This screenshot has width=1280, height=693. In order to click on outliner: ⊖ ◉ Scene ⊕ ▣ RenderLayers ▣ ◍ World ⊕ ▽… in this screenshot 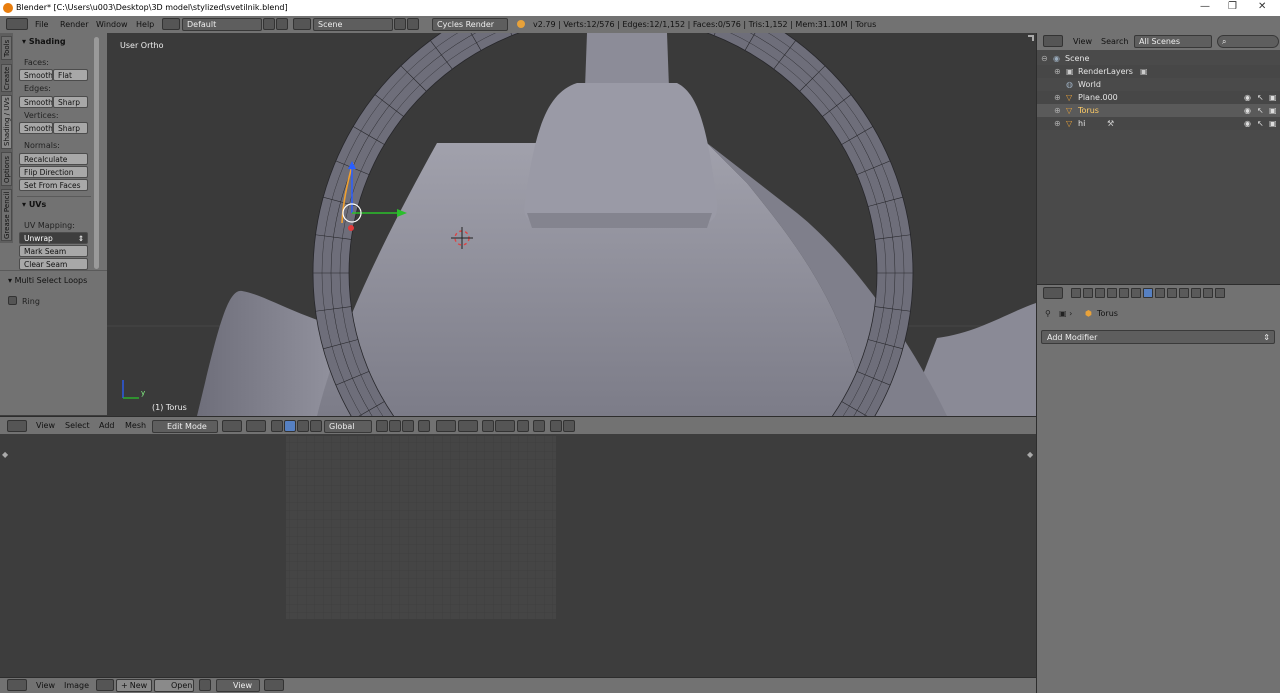, I will do `click(1158, 167)`.